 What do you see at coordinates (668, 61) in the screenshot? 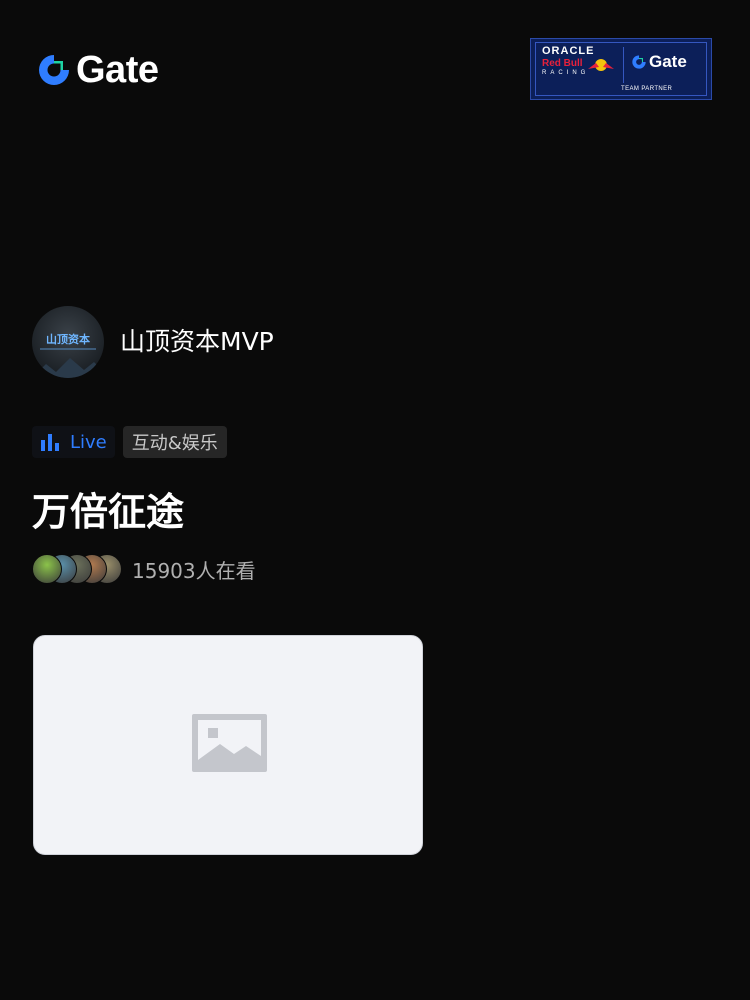
I see `partner-gate-wordmark: Gate` at bounding box center [668, 61].